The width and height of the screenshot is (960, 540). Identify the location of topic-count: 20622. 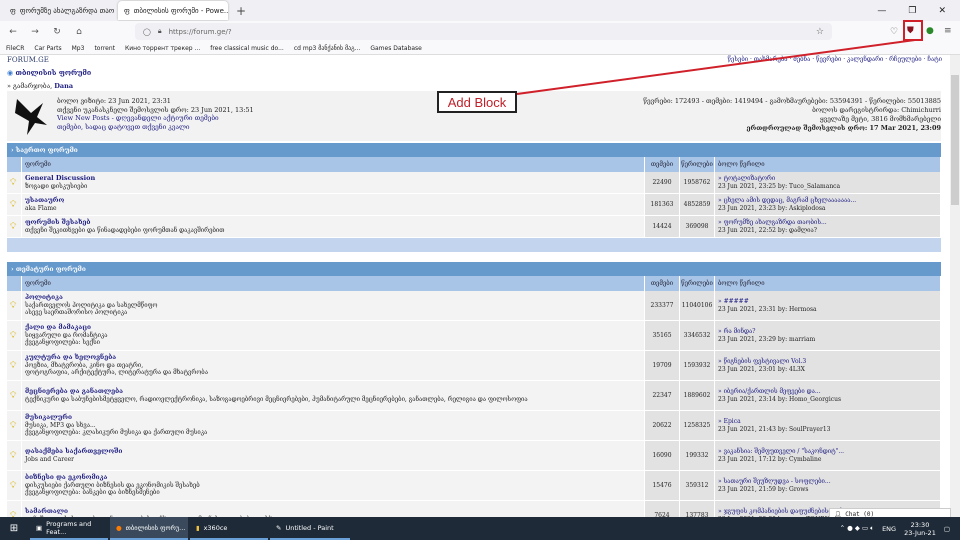
(662, 425).